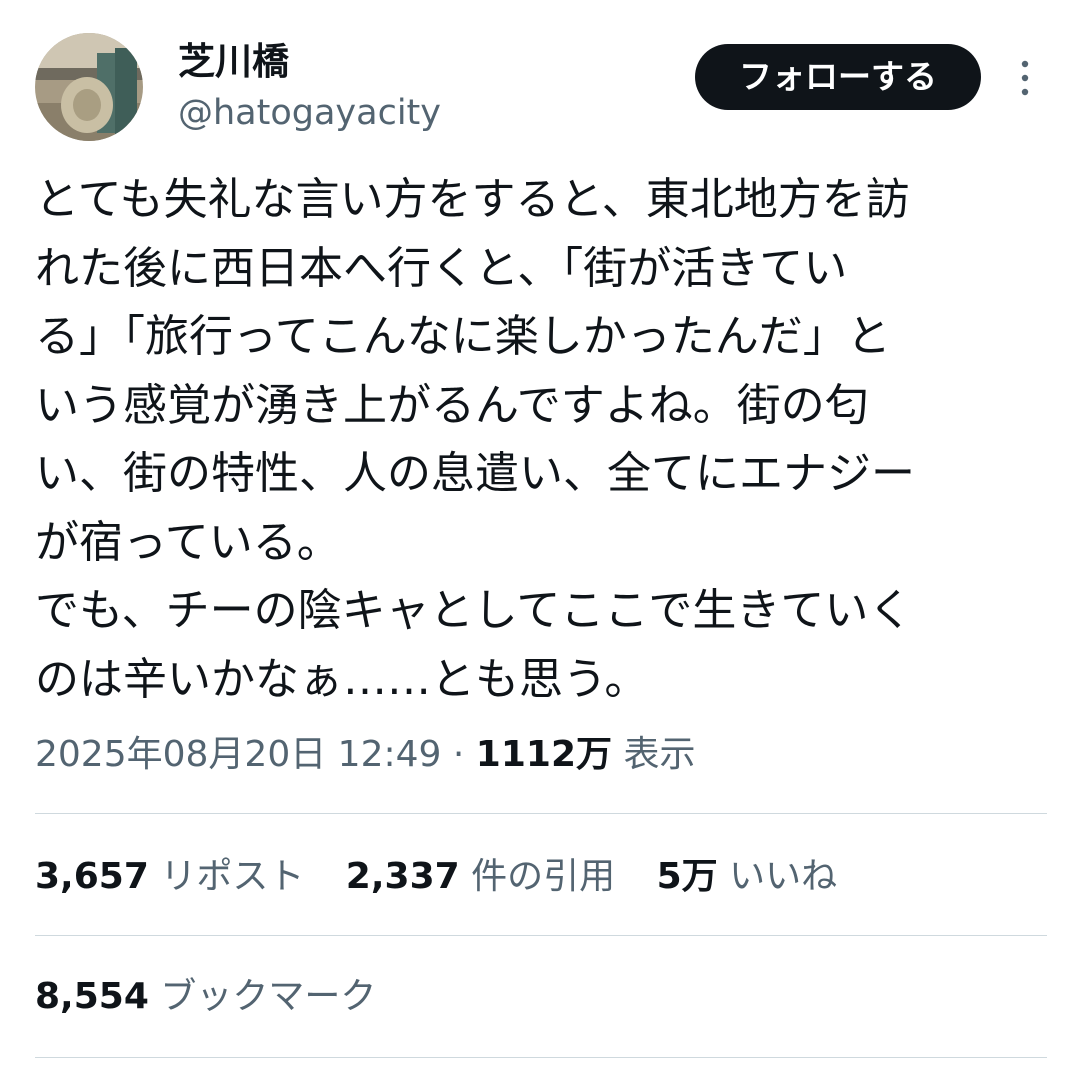 Image resolution: width=1080 pixels, height=1069 pixels. Describe the element at coordinates (402, 876) in the screenshot. I see `quotes-count: 2,337` at that location.